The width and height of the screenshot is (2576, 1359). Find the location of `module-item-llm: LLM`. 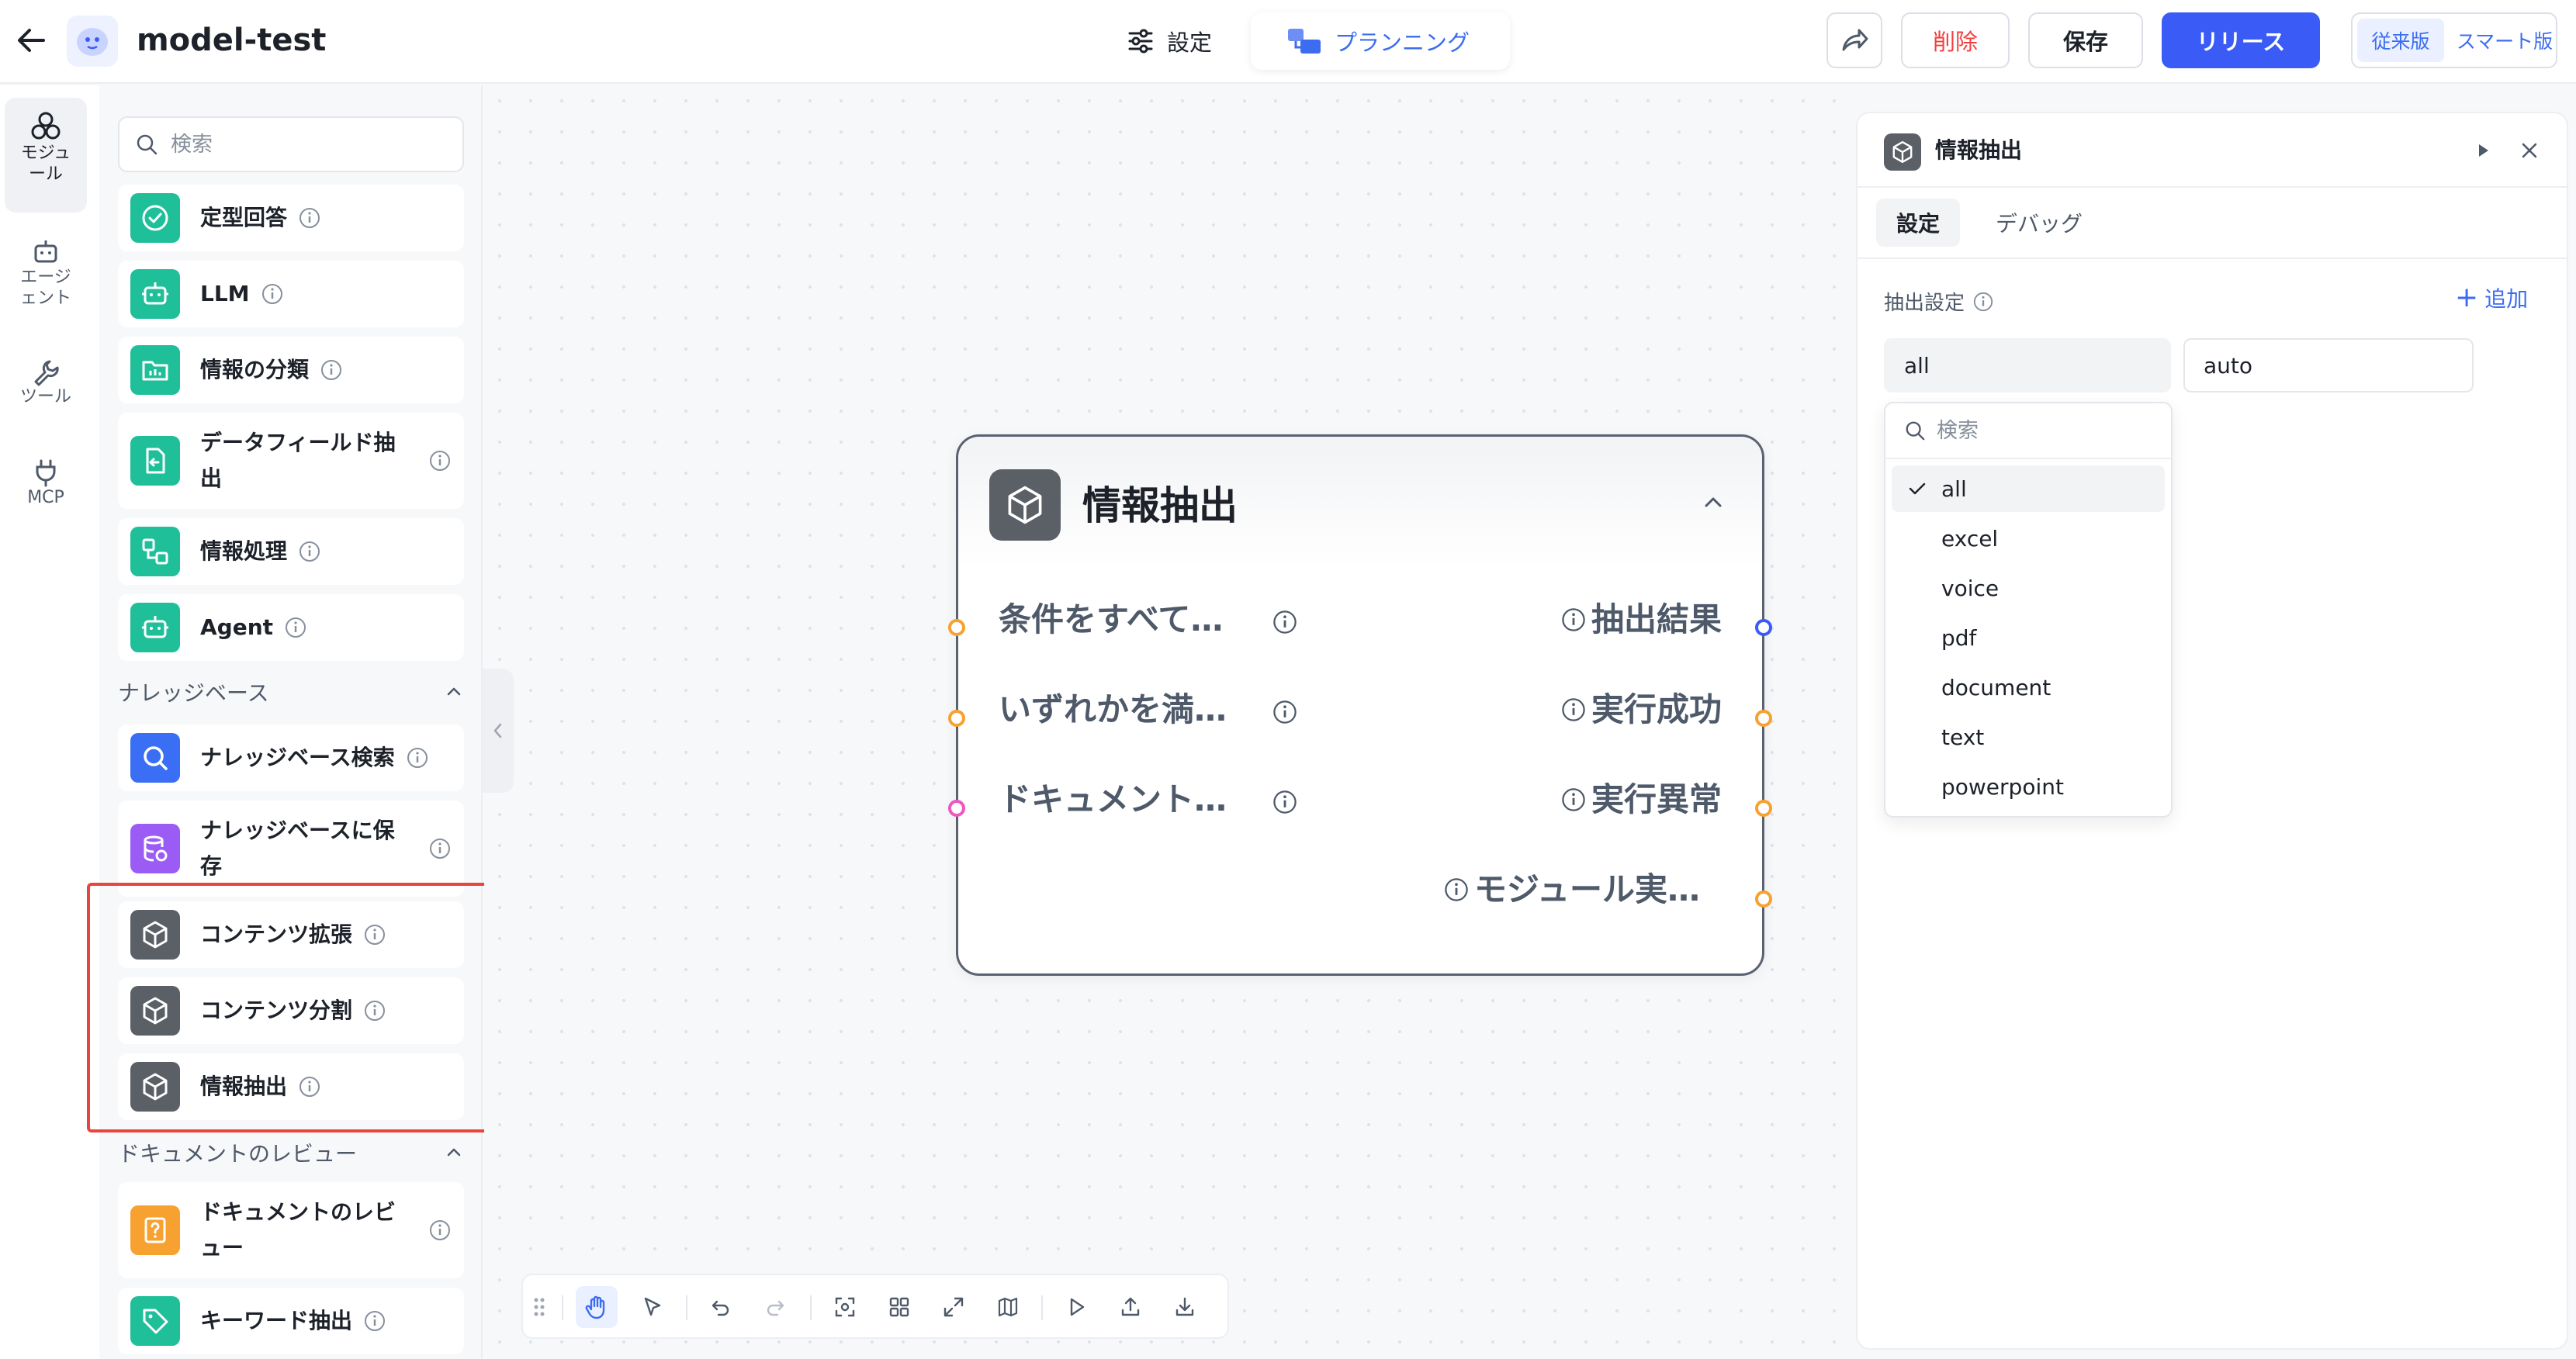

module-item-llm: LLM is located at coordinates (291, 294).